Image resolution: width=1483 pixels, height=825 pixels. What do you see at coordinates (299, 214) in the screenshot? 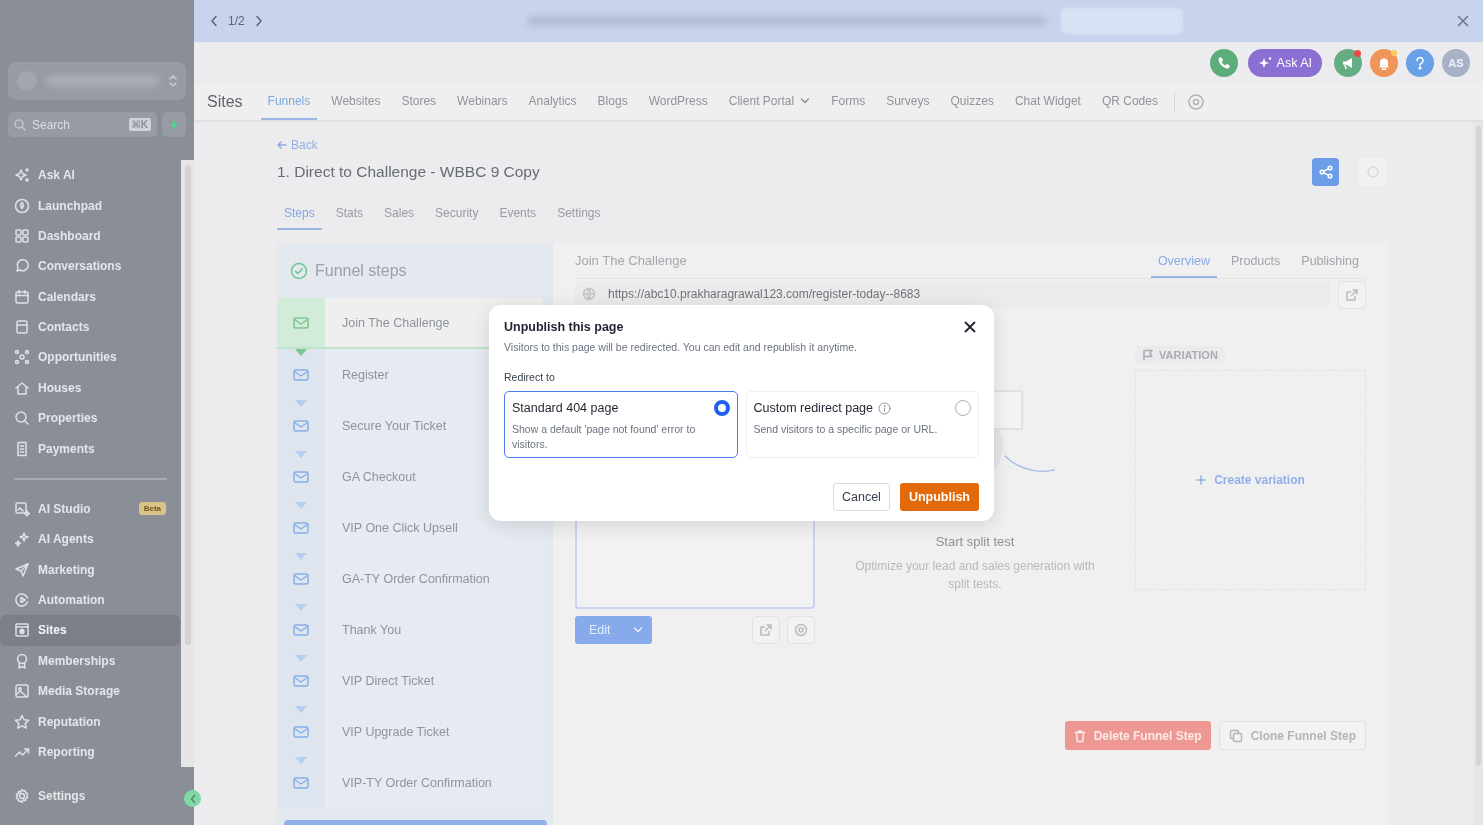
I see `funnel-tab: Steps` at bounding box center [299, 214].